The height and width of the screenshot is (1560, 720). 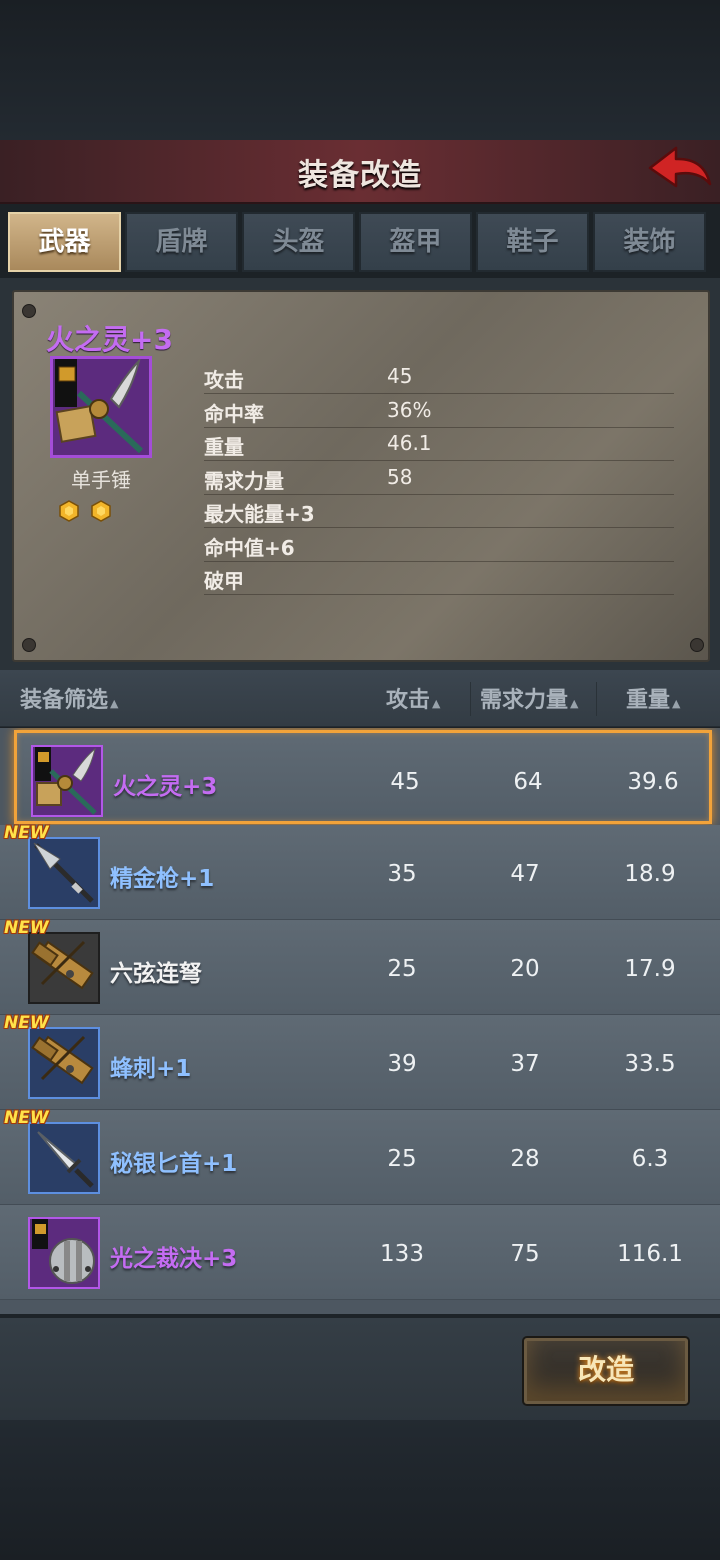 I want to click on item-strength: 47, so click(x=525, y=874).